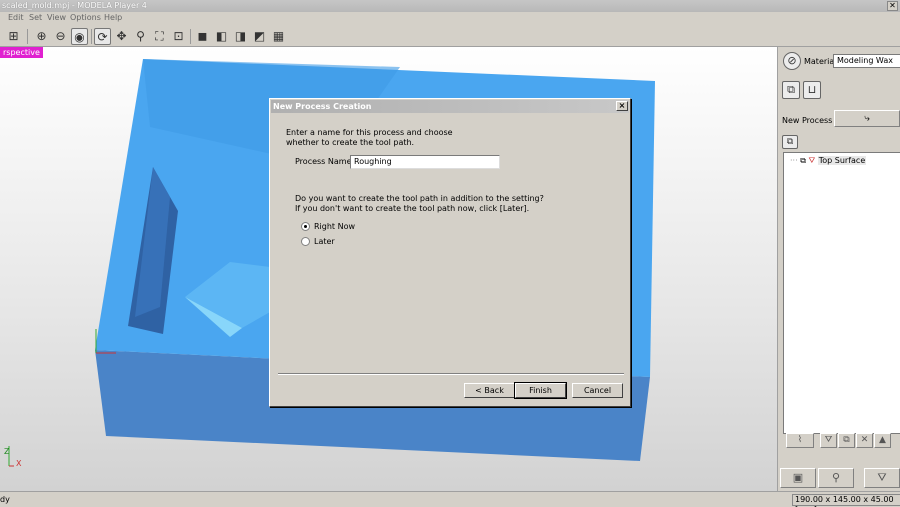 Image resolution: width=900 pixels, height=507 pixels. Describe the element at coordinates (790, 142) in the screenshot. I see `process-list-tab-icon: ⧉` at that location.